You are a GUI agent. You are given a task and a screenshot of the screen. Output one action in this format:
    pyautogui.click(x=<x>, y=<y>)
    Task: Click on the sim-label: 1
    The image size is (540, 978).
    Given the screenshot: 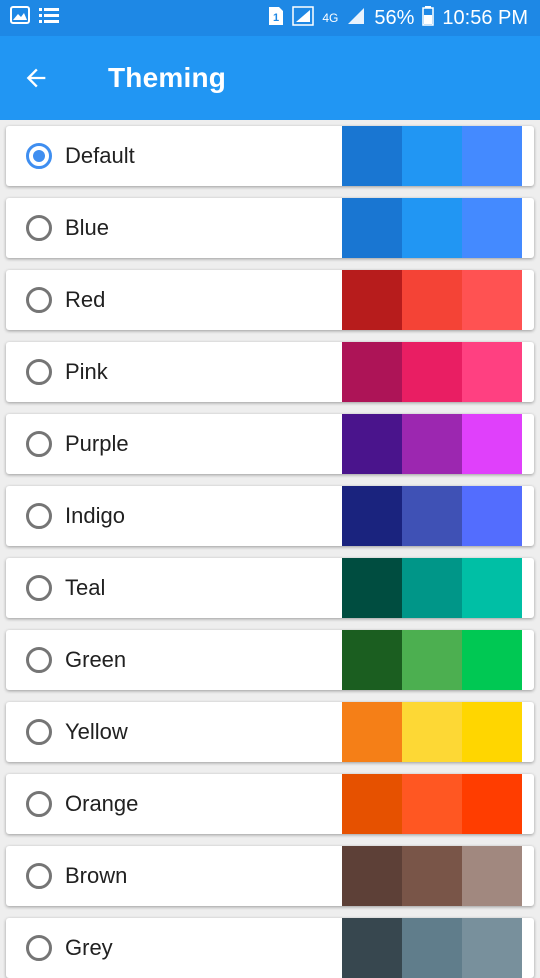 What is the action you would take?
    pyautogui.click(x=276, y=18)
    